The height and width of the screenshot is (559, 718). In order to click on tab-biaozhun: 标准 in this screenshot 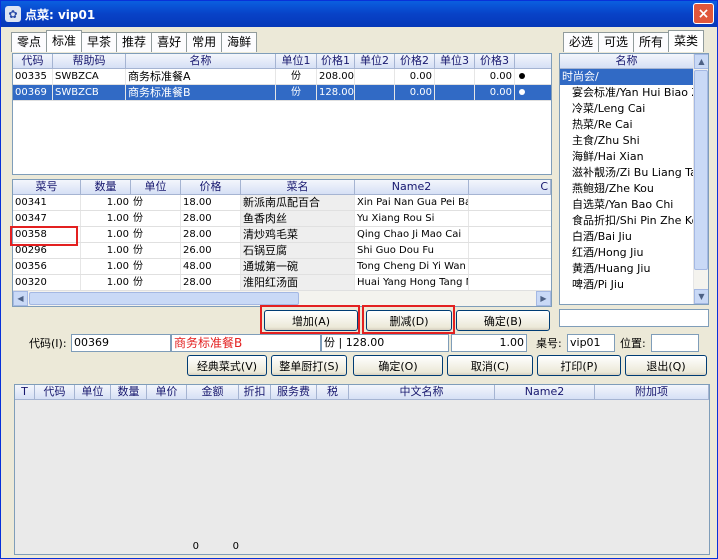, I will do `click(64, 41)`.